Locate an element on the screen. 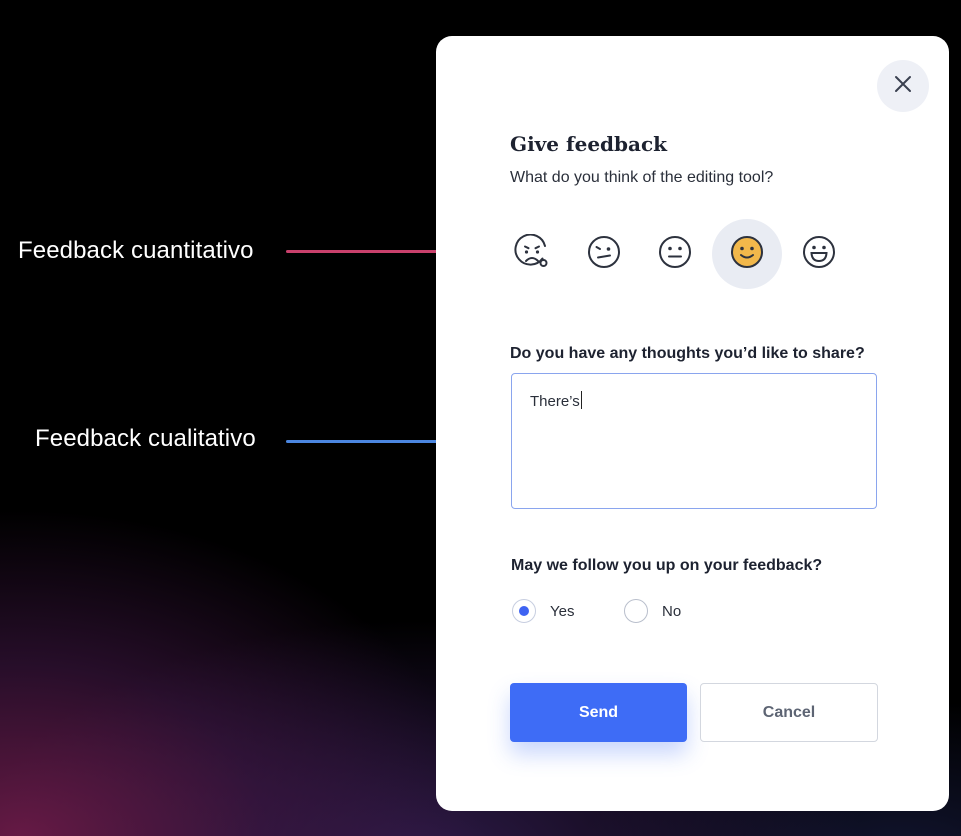 The height and width of the screenshot is (836, 961). annotation-label-quantitative: Feedback cuantitativo is located at coordinates (136, 250).